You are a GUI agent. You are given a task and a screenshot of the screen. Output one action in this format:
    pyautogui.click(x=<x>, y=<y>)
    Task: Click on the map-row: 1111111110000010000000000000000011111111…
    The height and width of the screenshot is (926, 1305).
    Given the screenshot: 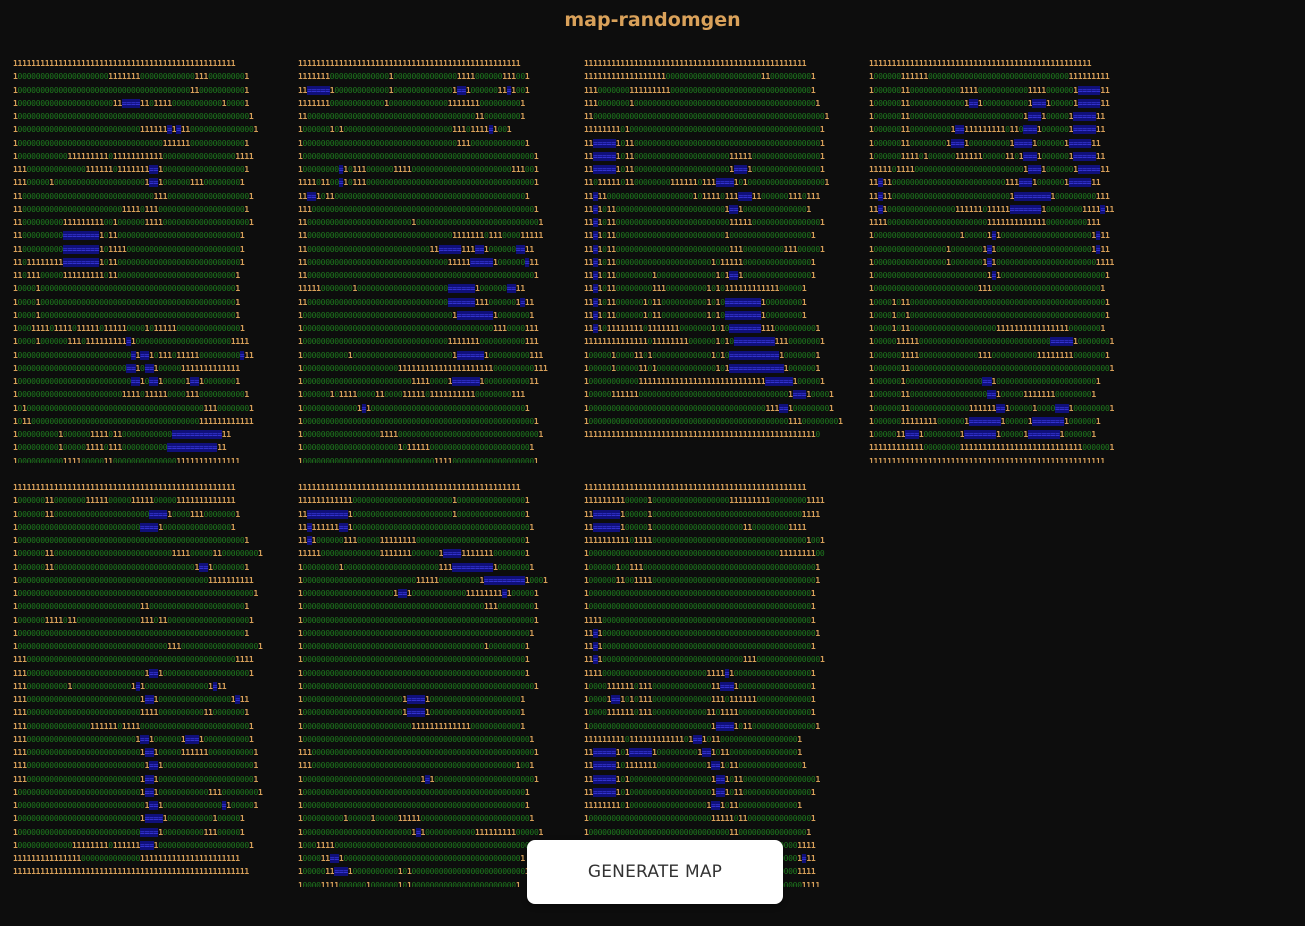 What is the action you would take?
    pyautogui.click(x=704, y=501)
    